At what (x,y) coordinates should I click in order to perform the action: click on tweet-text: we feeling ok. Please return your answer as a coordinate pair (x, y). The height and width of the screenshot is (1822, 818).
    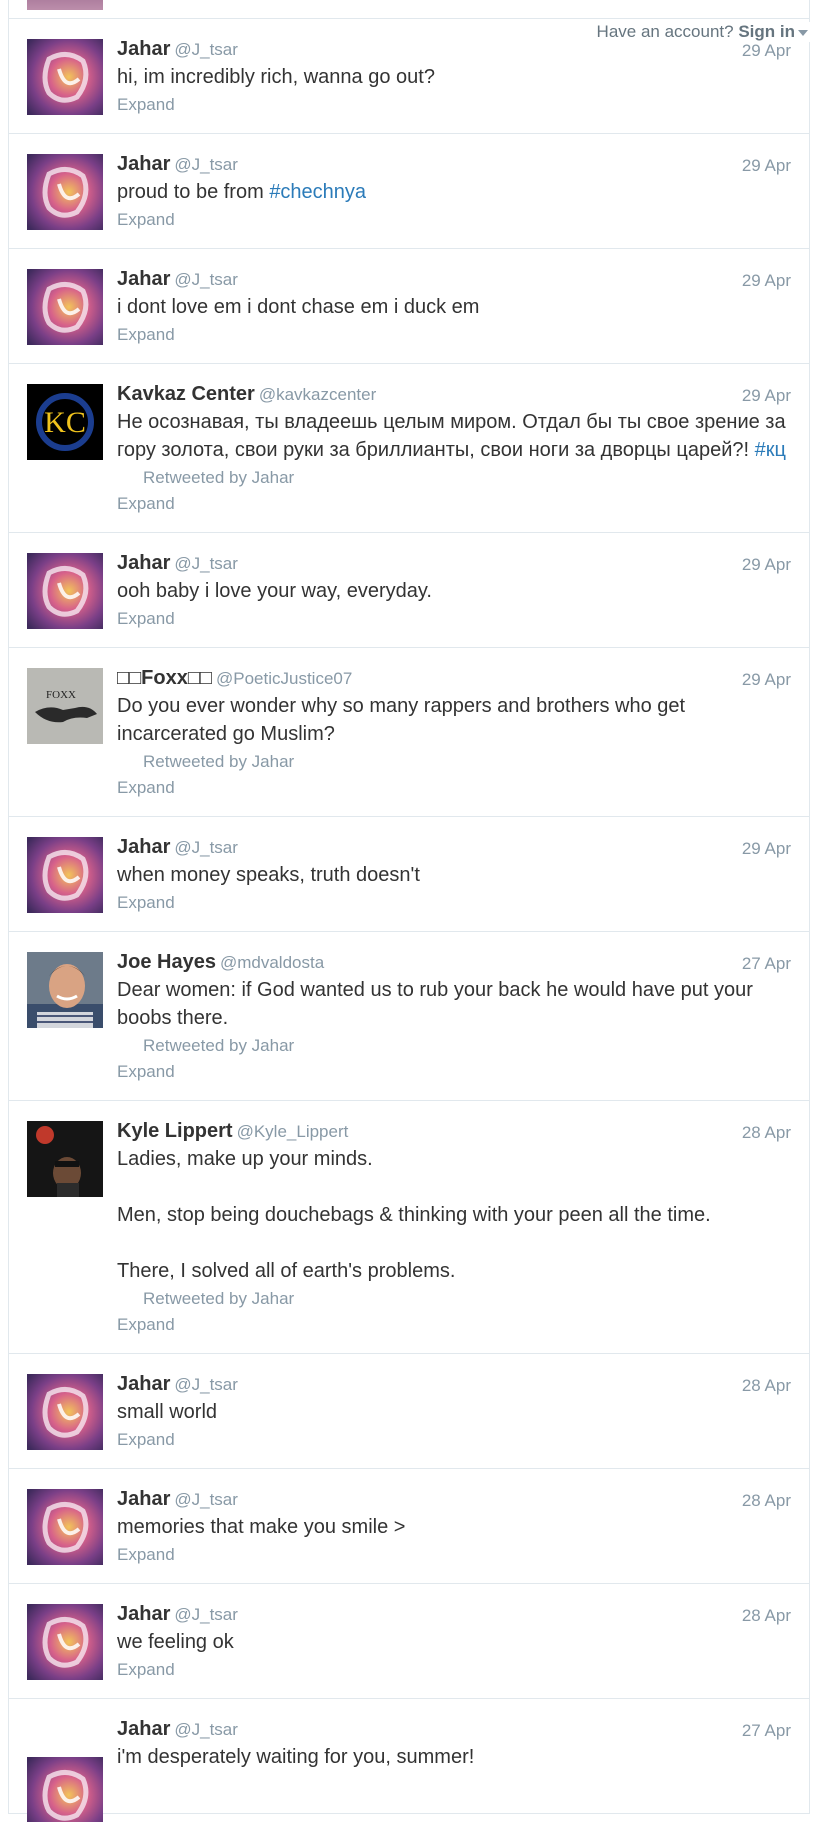
    Looking at the image, I should click on (175, 1642).